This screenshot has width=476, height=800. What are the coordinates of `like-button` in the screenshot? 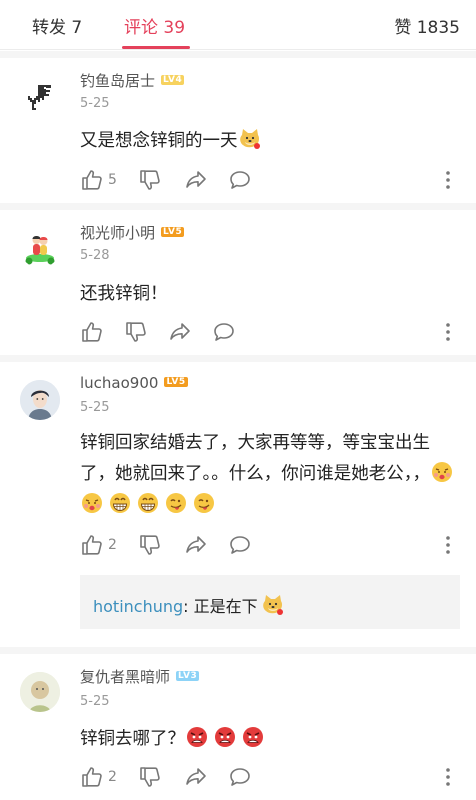 It's located at (94, 332).